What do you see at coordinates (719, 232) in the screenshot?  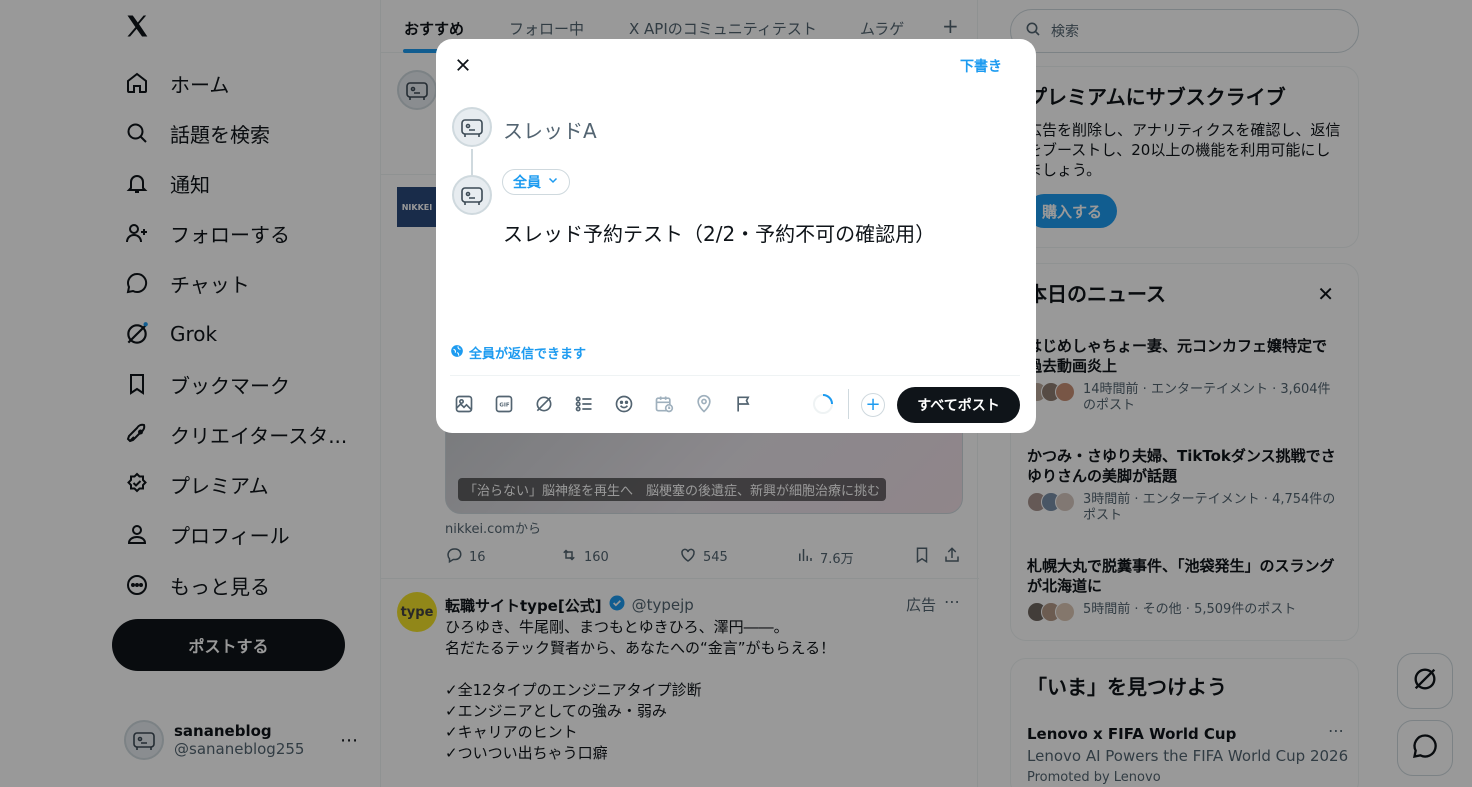 I see `compose-textarea: スレッド予約テスト（2/2・予約不可の確認用）` at bounding box center [719, 232].